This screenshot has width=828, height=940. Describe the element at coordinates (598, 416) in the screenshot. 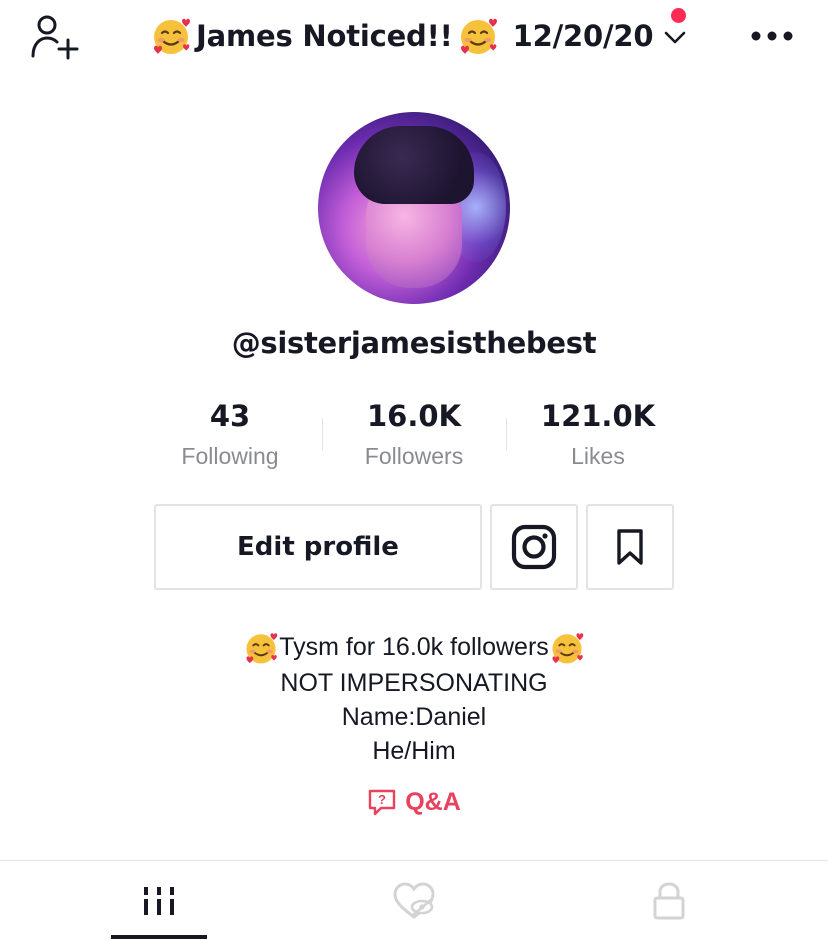

I see `likes-count: 121.0K` at that location.